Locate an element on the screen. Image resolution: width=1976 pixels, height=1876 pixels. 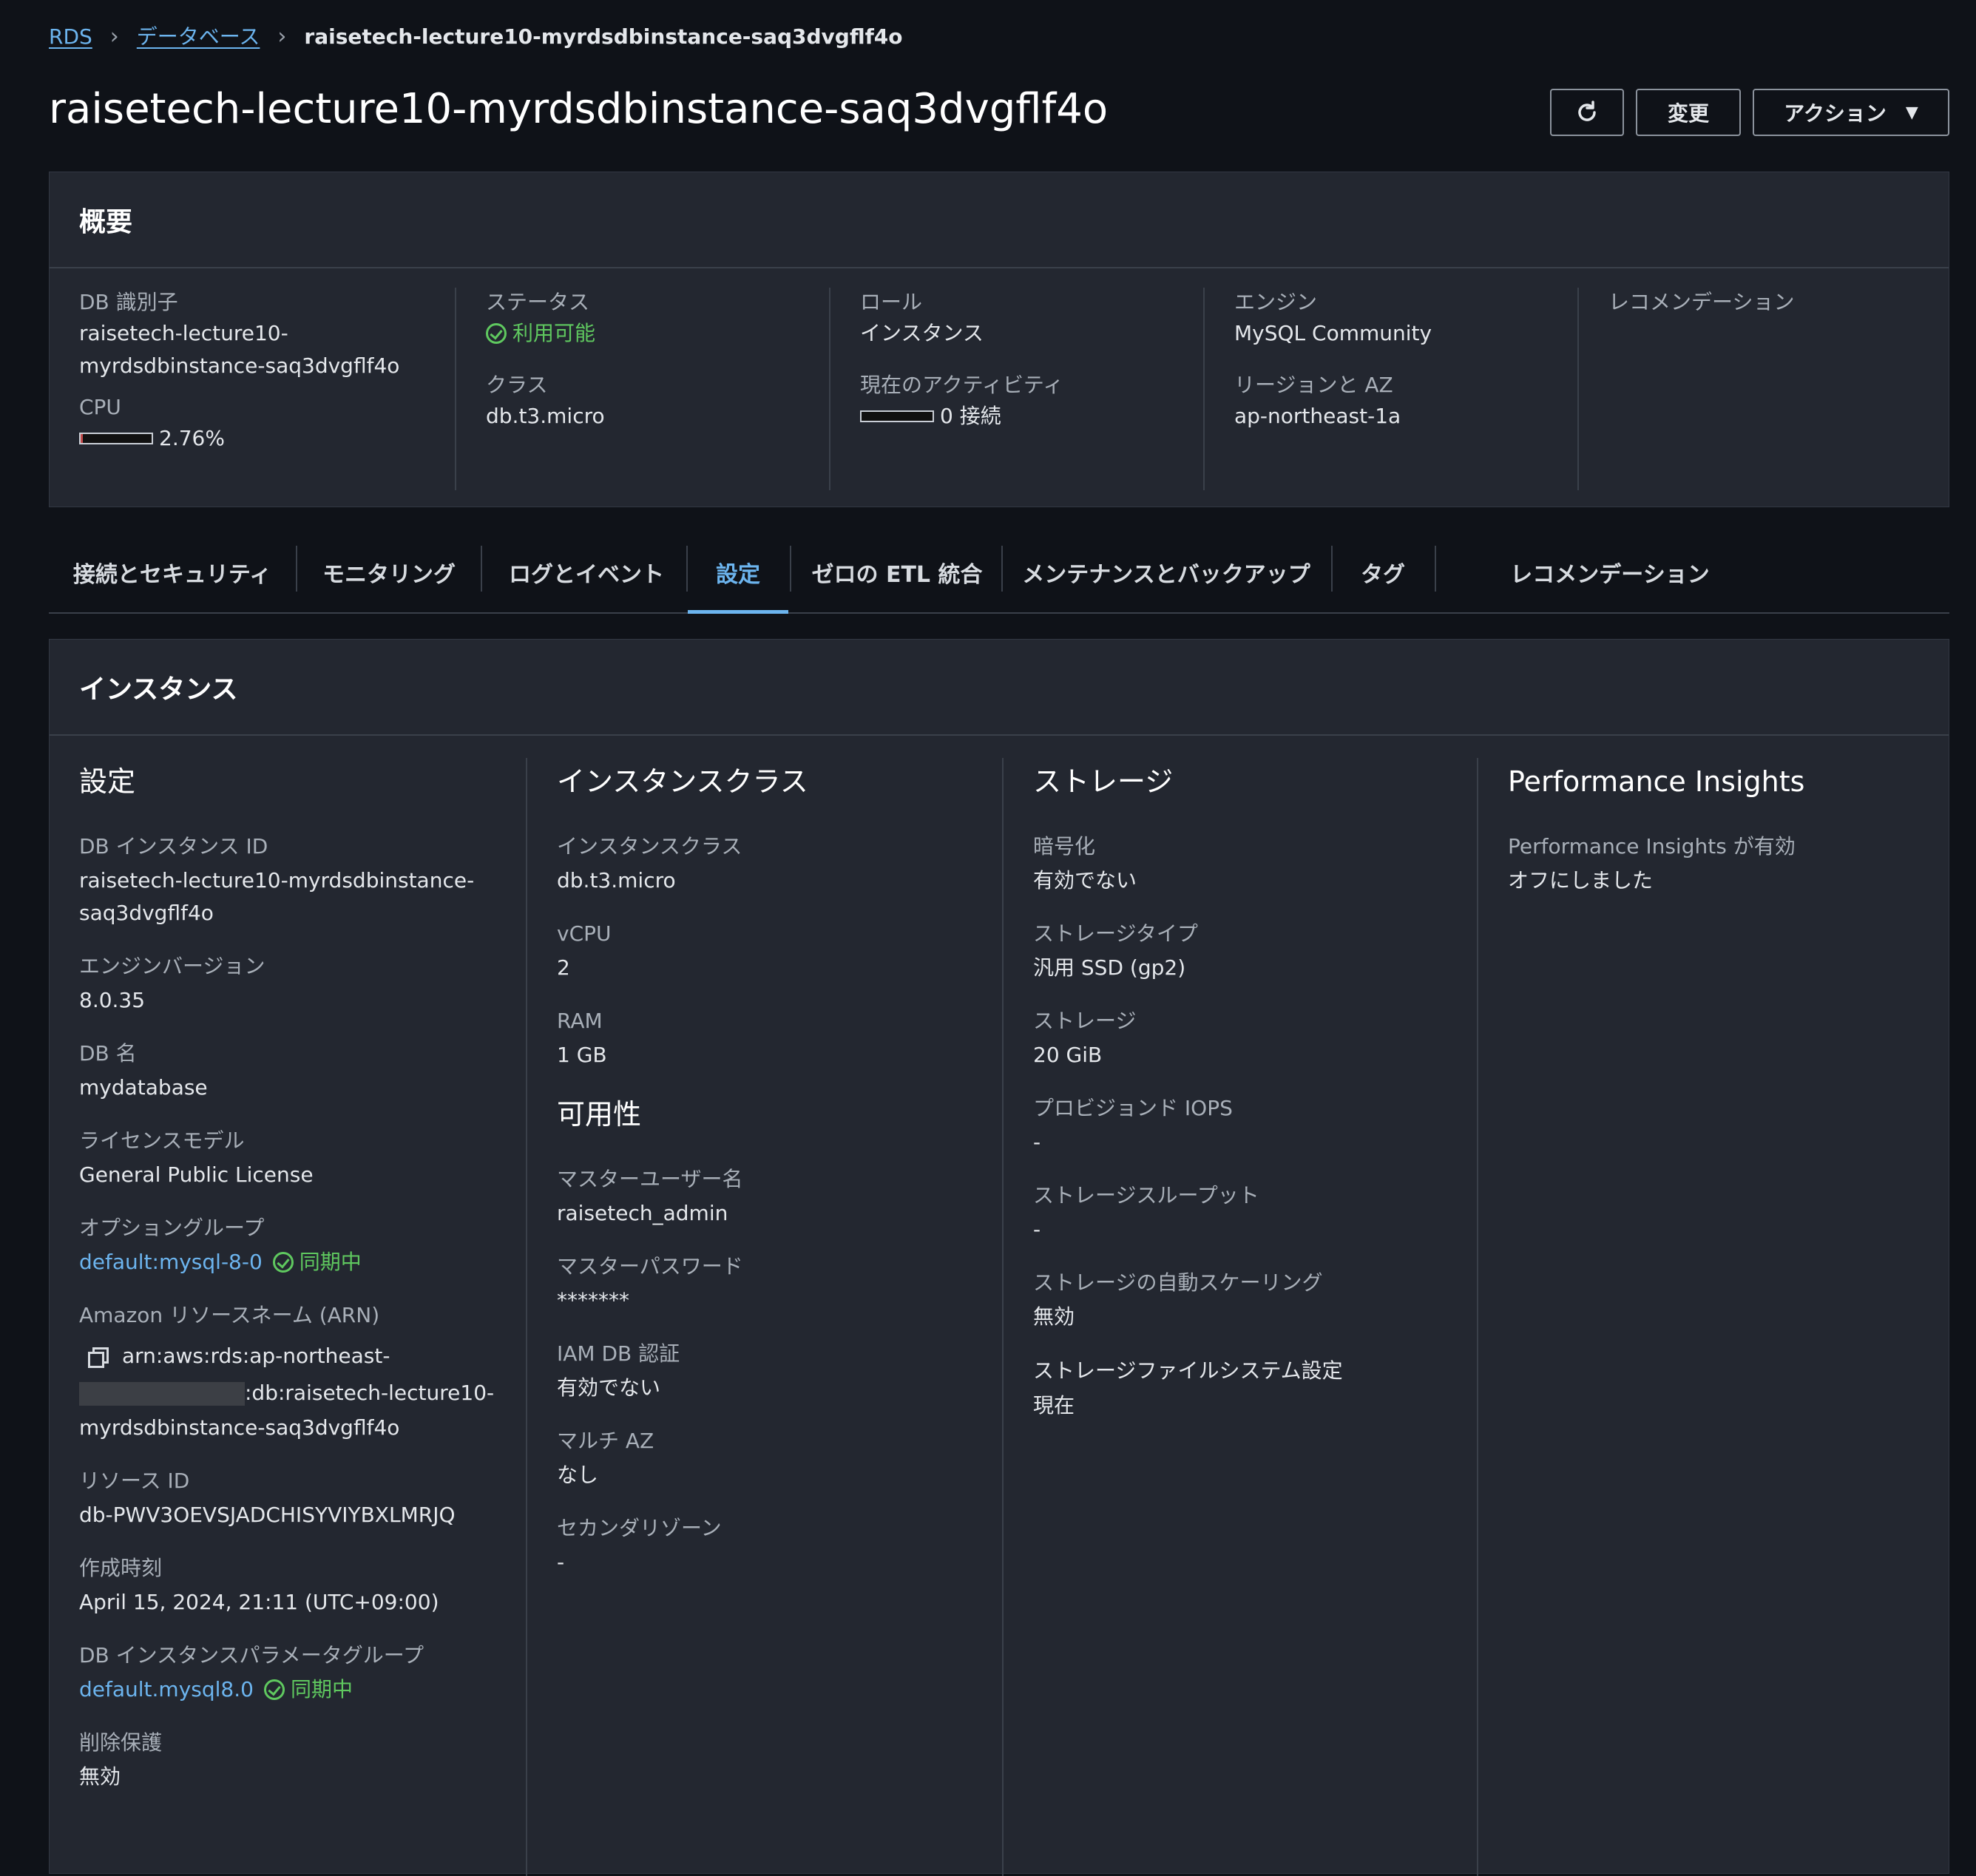
db-identifier-label: DB 識別子 is located at coordinates (128, 302).